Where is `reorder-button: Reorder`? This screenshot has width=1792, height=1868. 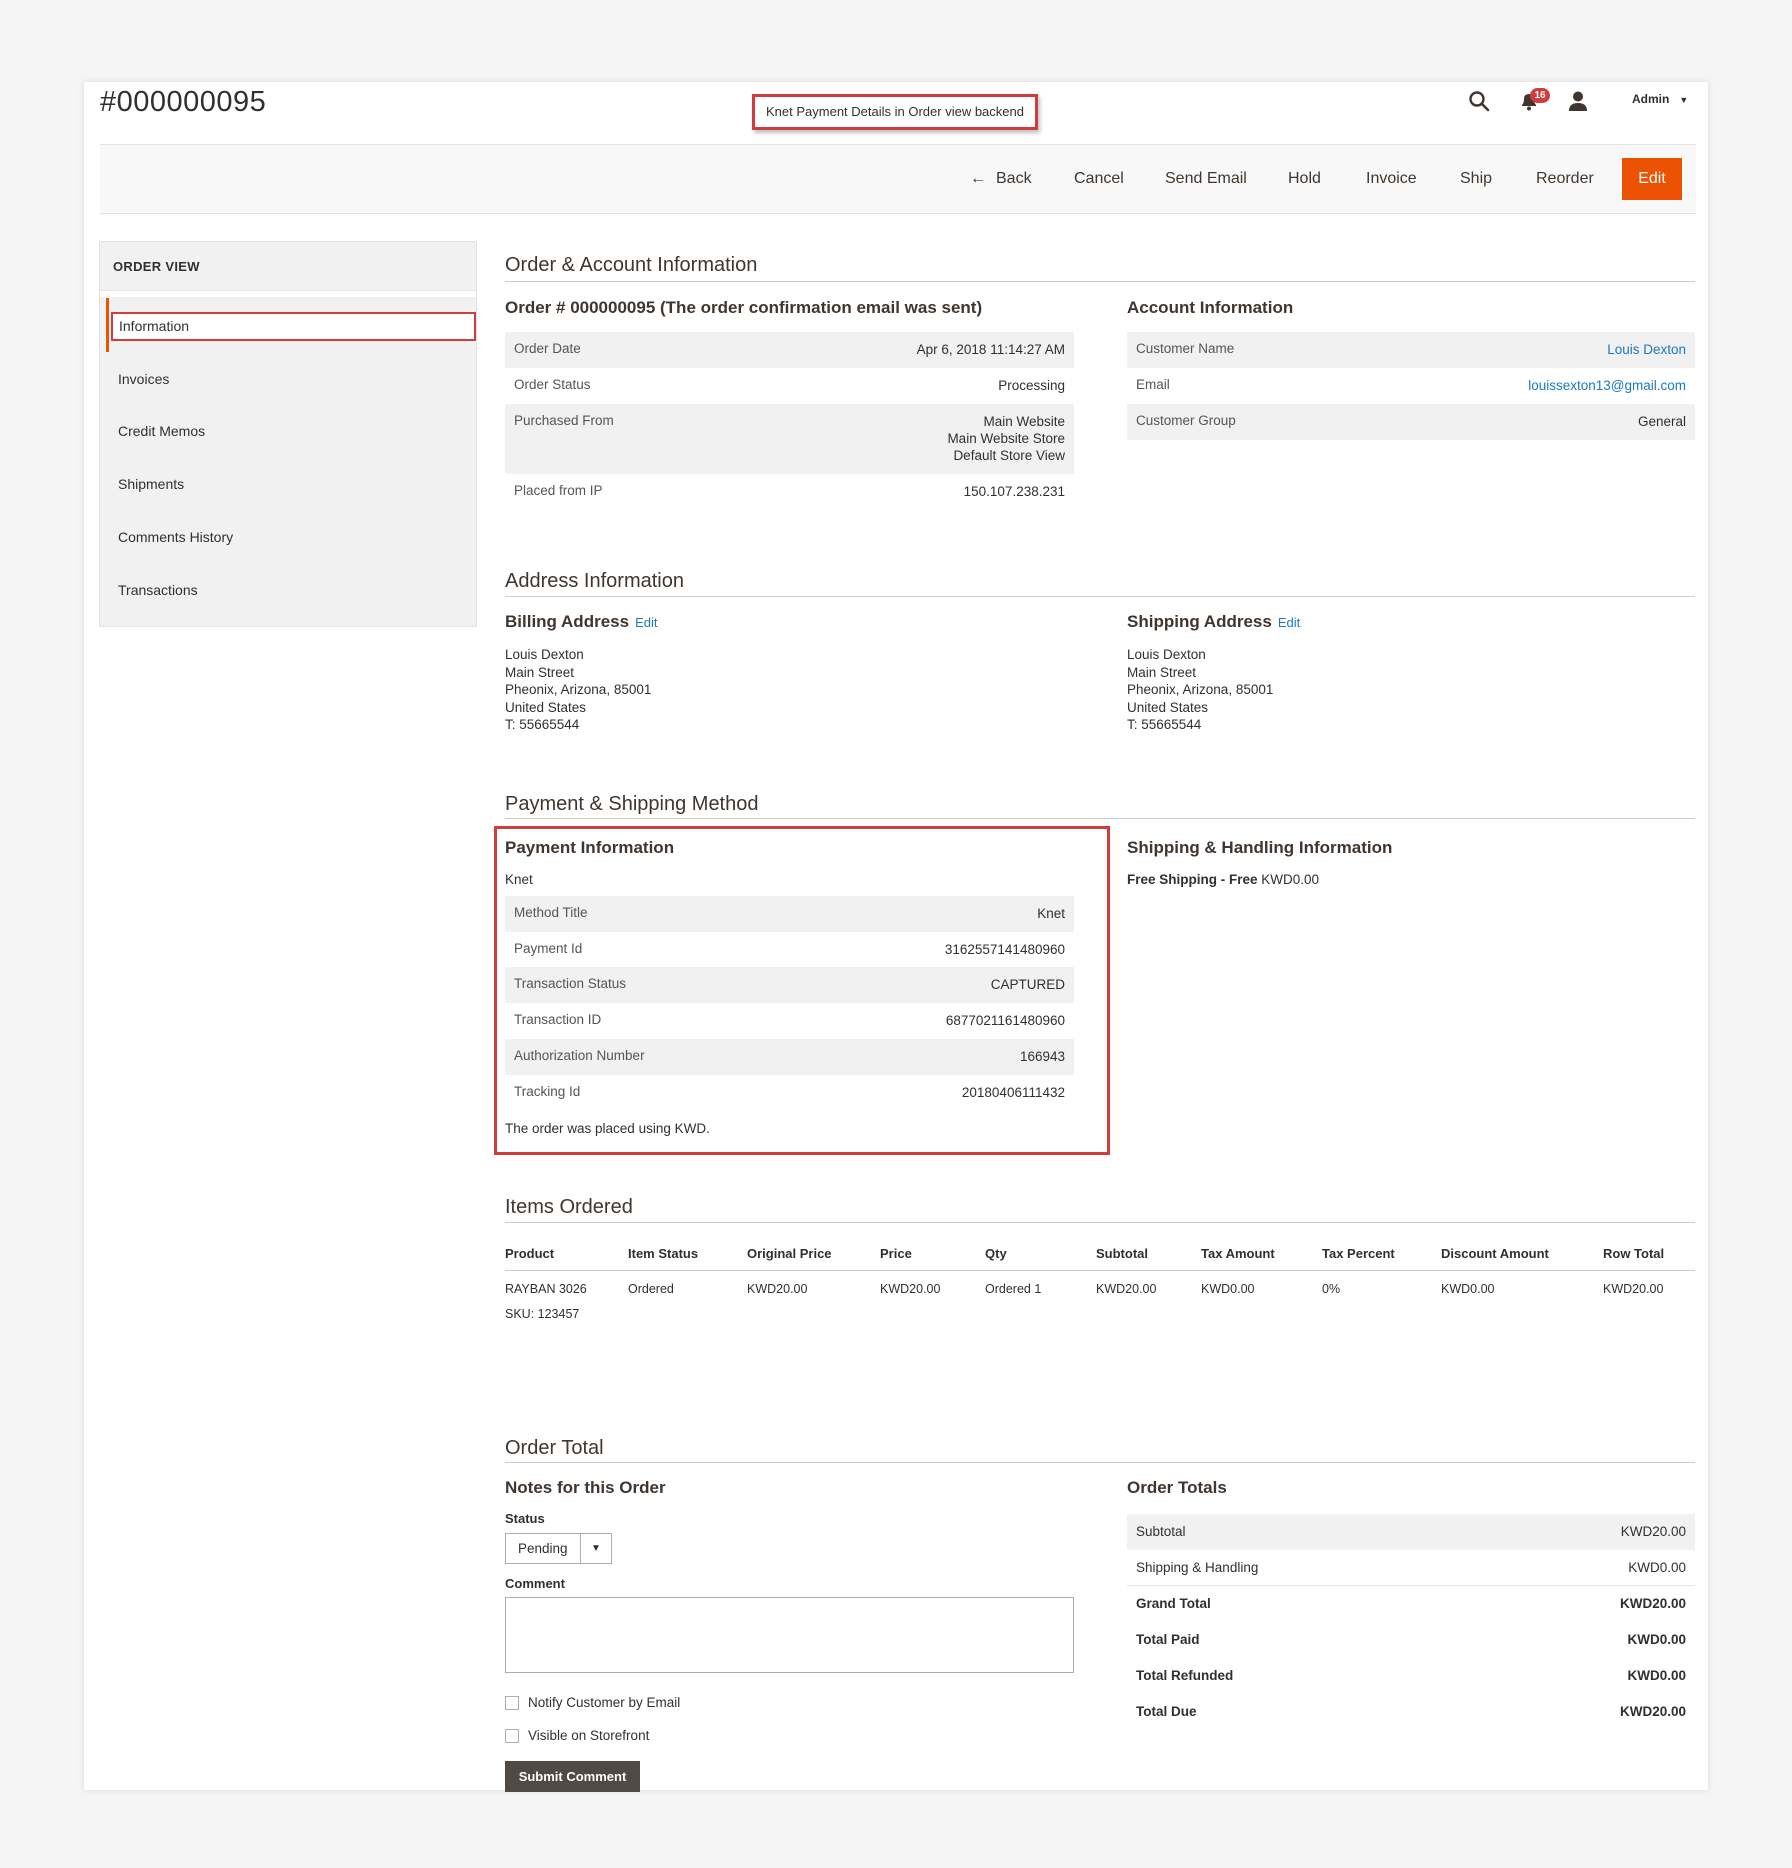 reorder-button: Reorder is located at coordinates (1565, 179).